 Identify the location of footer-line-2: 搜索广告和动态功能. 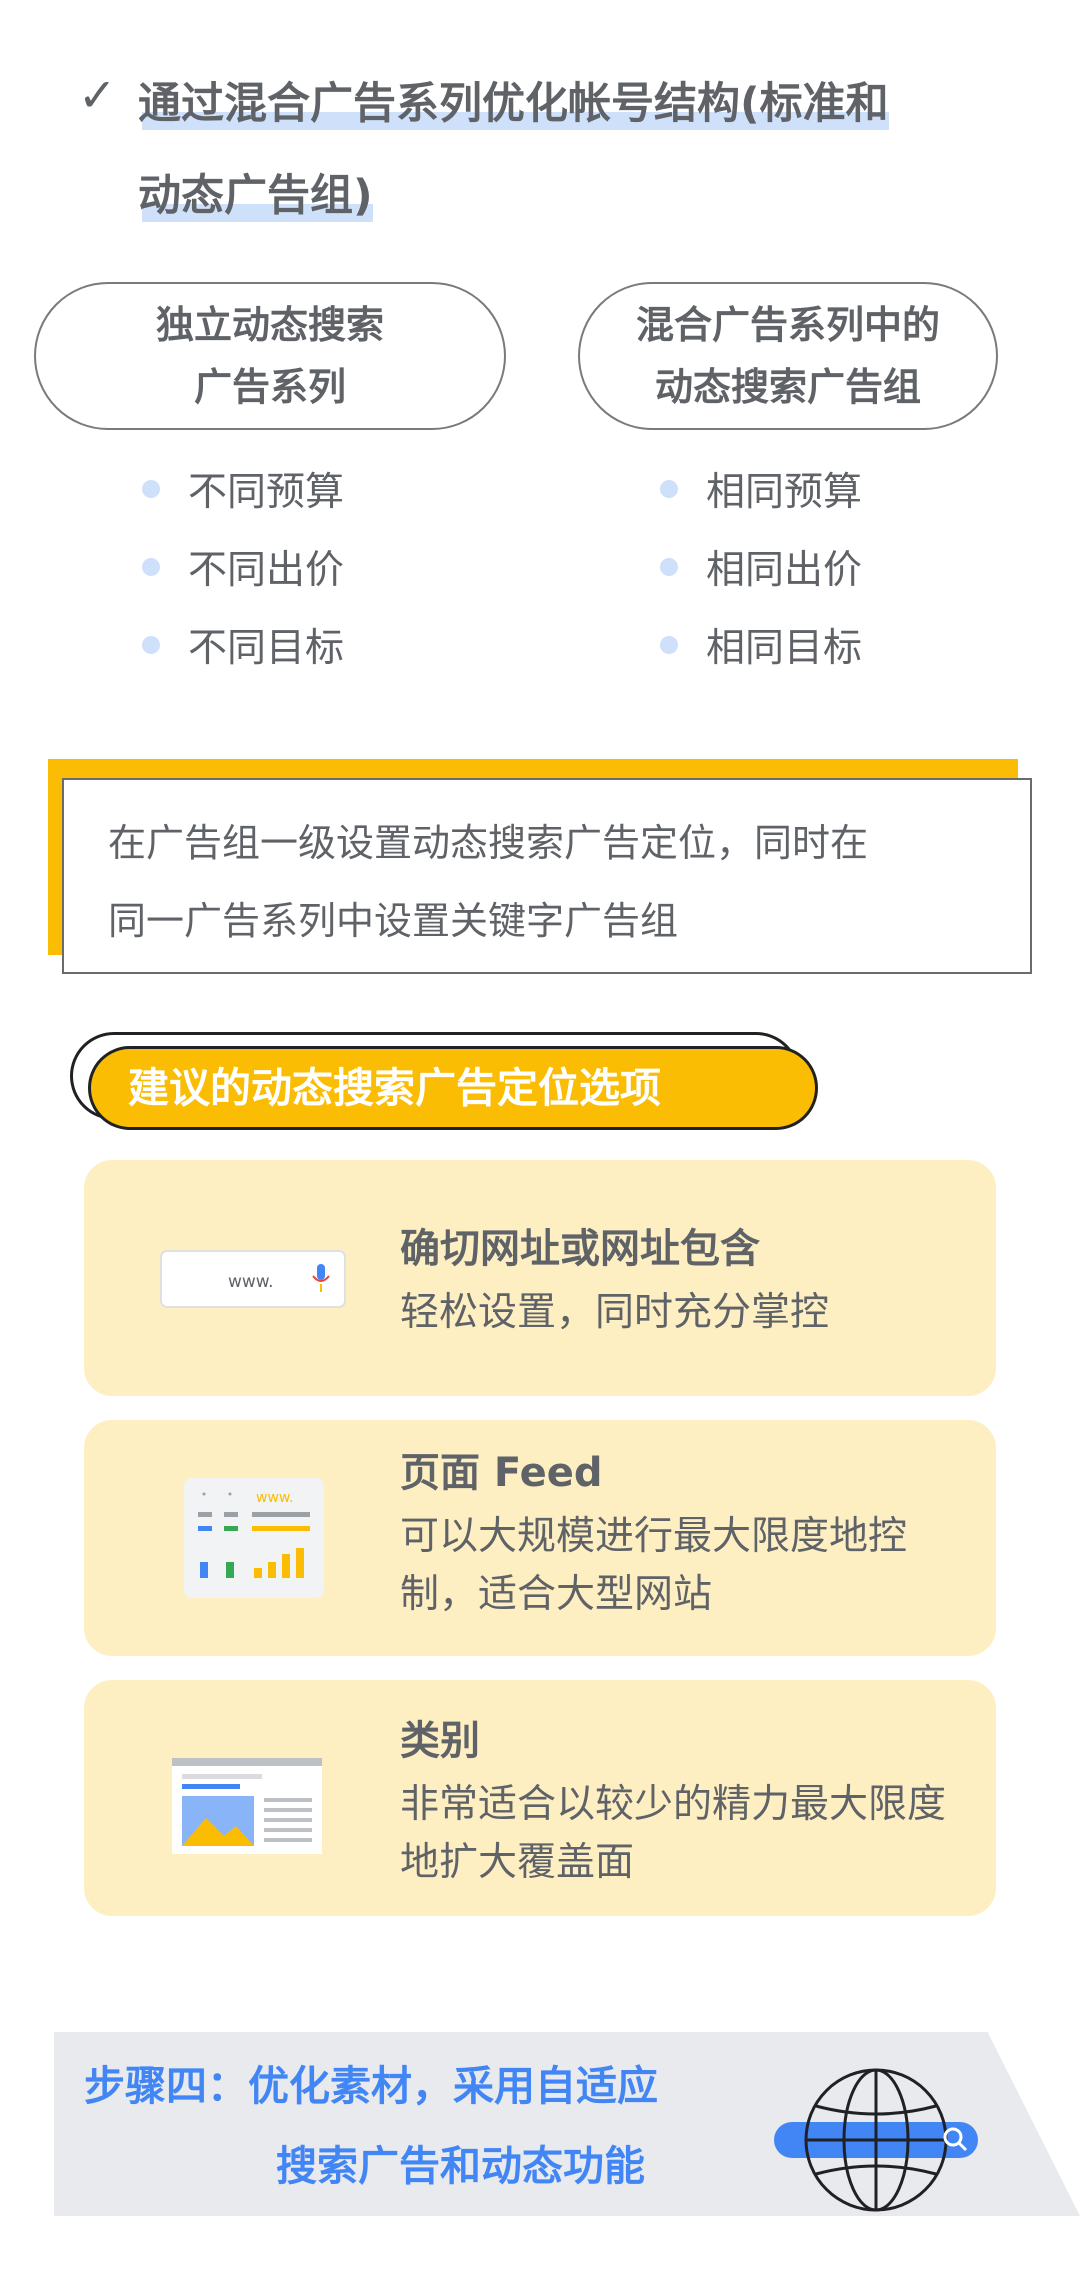
(460, 2166).